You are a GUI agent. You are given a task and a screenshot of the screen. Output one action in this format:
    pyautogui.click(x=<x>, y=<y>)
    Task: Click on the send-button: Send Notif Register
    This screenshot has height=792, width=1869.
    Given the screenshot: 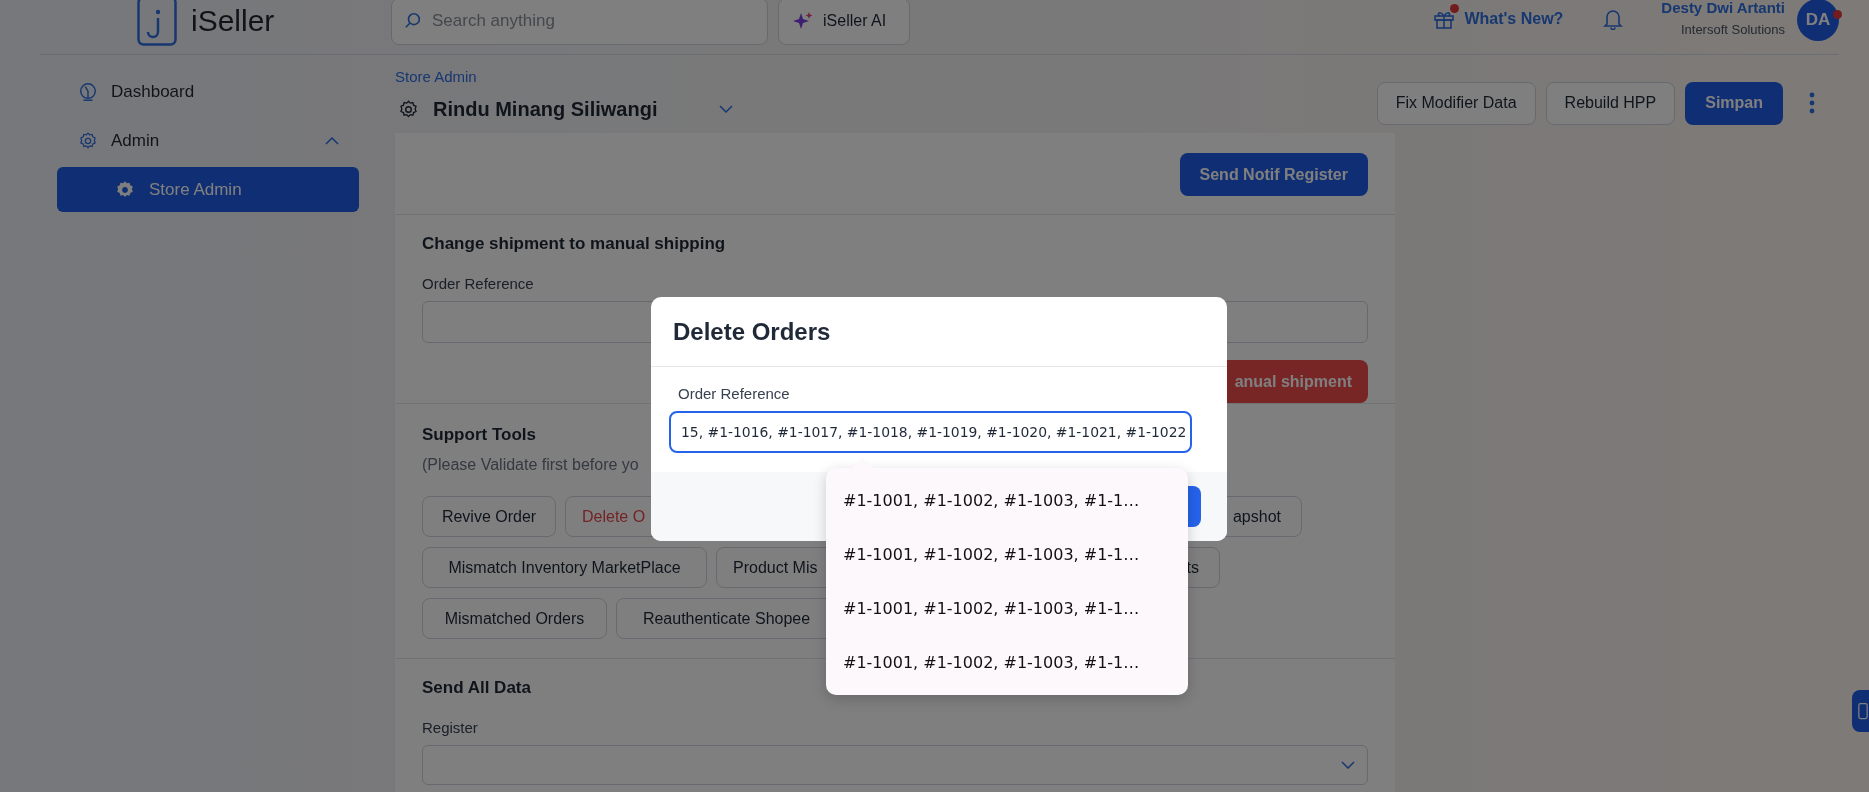 What is the action you would take?
    pyautogui.click(x=1273, y=174)
    